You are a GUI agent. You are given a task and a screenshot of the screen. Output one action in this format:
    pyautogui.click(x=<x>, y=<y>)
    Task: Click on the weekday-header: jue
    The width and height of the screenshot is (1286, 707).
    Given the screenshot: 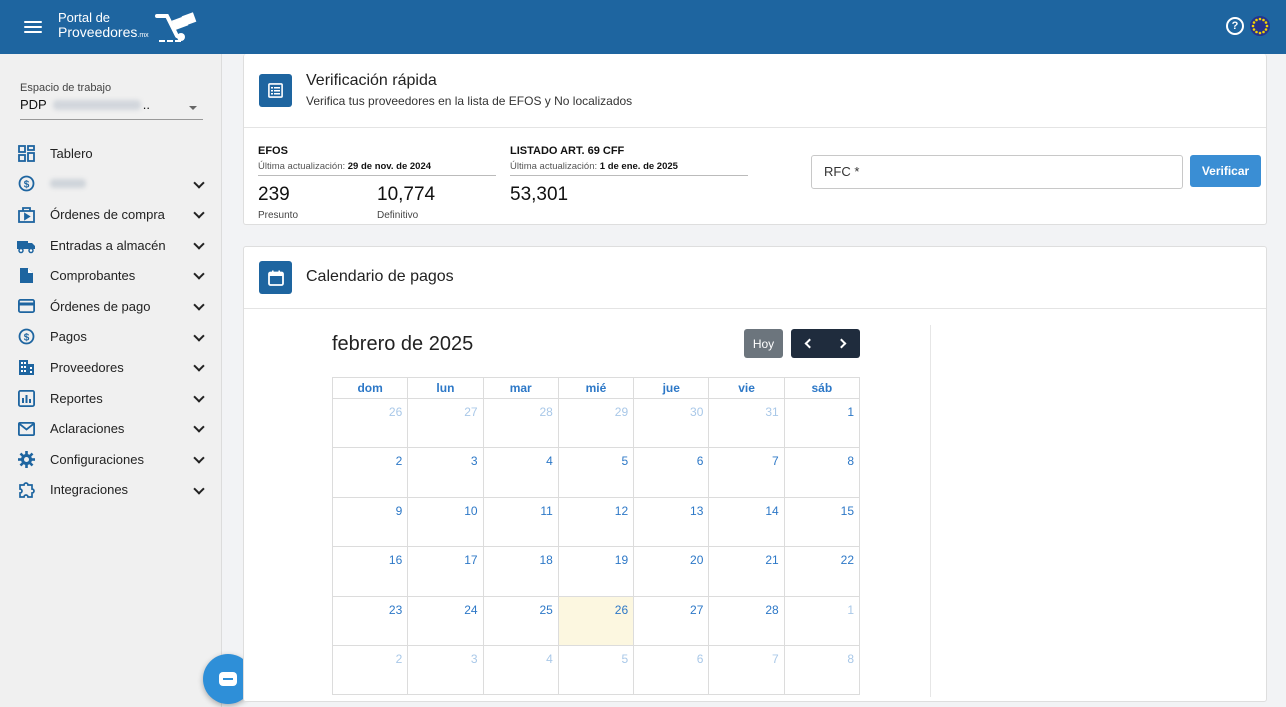 What is the action you would take?
    pyautogui.click(x=671, y=388)
    